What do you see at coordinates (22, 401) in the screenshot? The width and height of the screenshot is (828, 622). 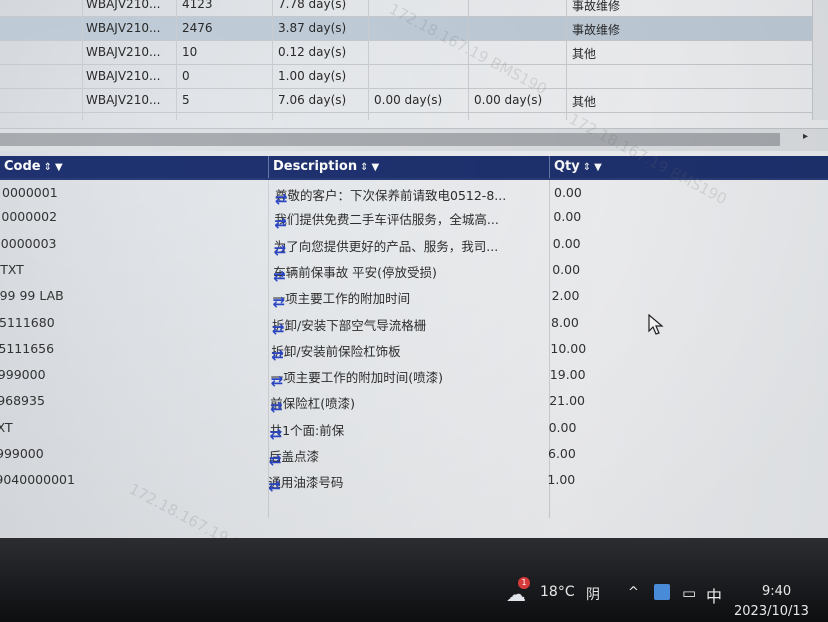 I see `code-cell: 968935` at bounding box center [22, 401].